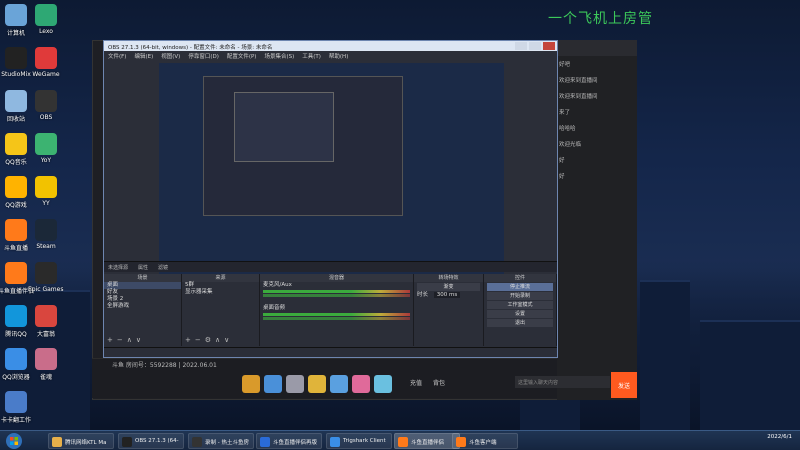 This screenshot has height=450, width=800. What do you see at coordinates (520, 314) in the screenshot?
I see `settings-button: 设置` at bounding box center [520, 314].